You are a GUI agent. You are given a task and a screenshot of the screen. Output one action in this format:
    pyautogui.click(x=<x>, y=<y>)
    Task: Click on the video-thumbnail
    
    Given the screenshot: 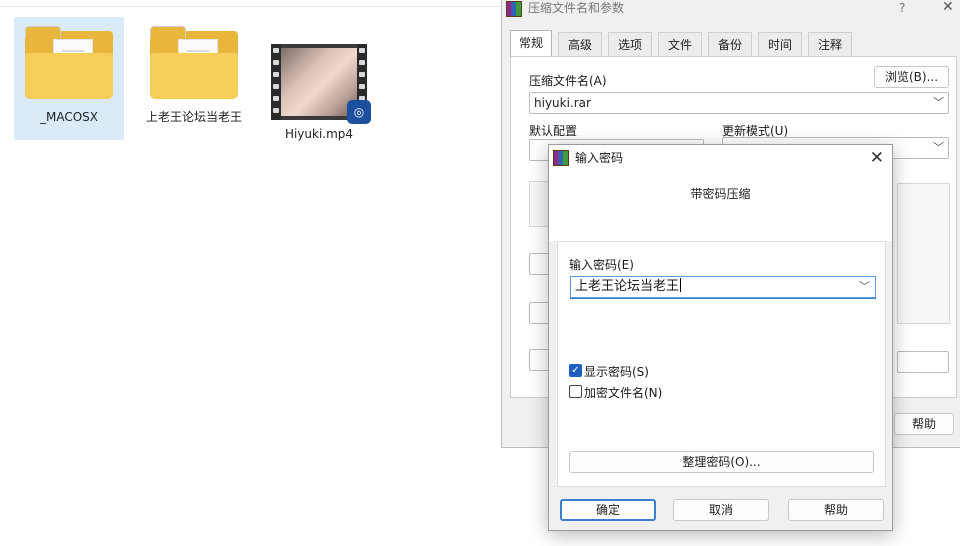 What is the action you would take?
    pyautogui.click(x=319, y=82)
    